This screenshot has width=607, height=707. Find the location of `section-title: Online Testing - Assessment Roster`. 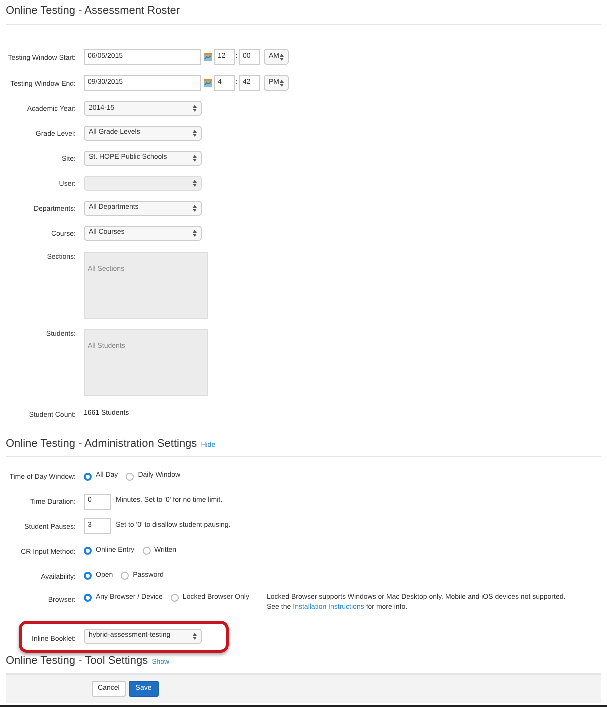

section-title: Online Testing - Assessment Roster is located at coordinates (93, 11).